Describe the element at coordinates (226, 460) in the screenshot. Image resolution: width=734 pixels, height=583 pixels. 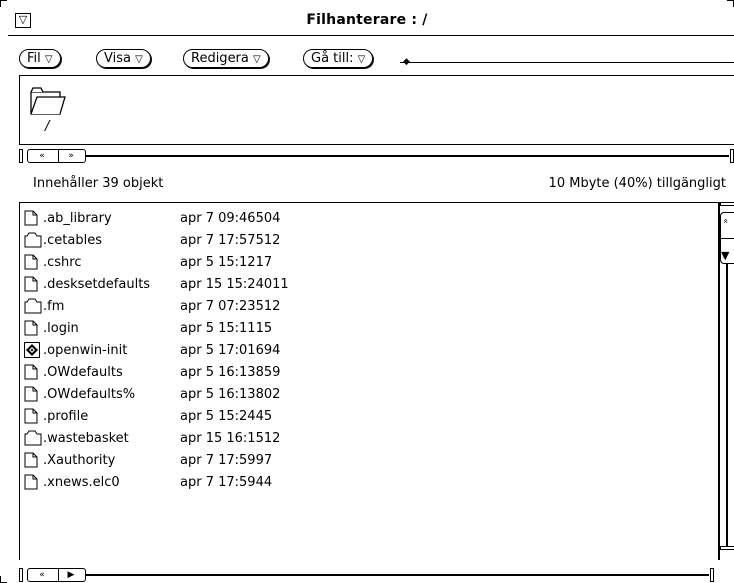
I see `file-date-size: apr 7 17:5997` at that location.